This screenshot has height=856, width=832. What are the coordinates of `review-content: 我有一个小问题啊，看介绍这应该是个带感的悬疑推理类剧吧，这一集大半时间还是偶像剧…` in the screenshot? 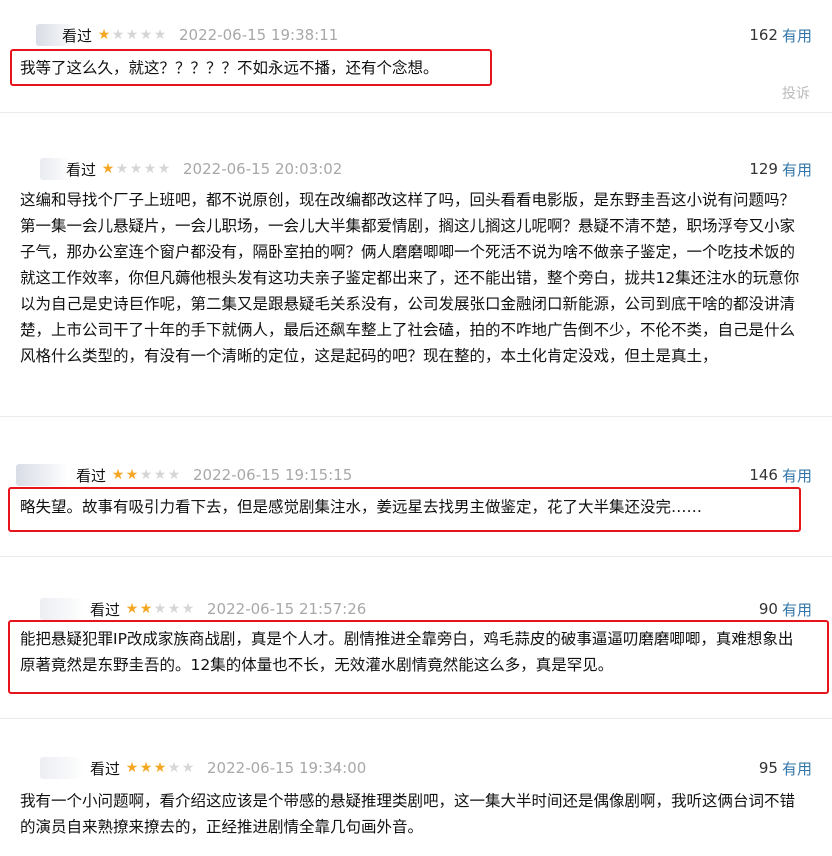 It's located at (408, 814).